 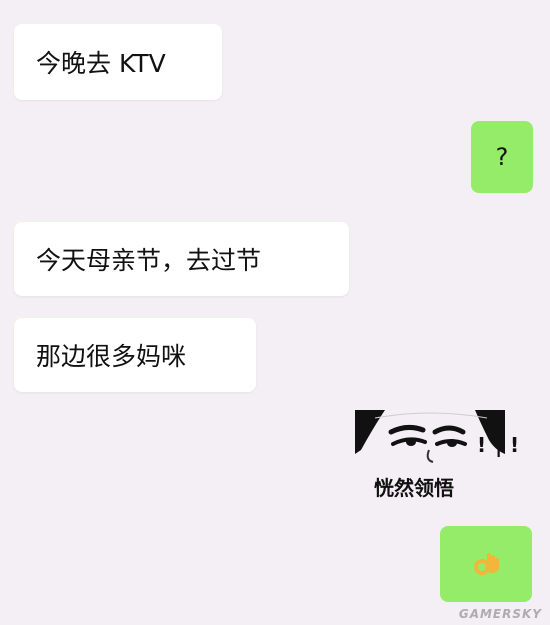 I want to click on watermark-logo: GAMERSKY, so click(x=500, y=614).